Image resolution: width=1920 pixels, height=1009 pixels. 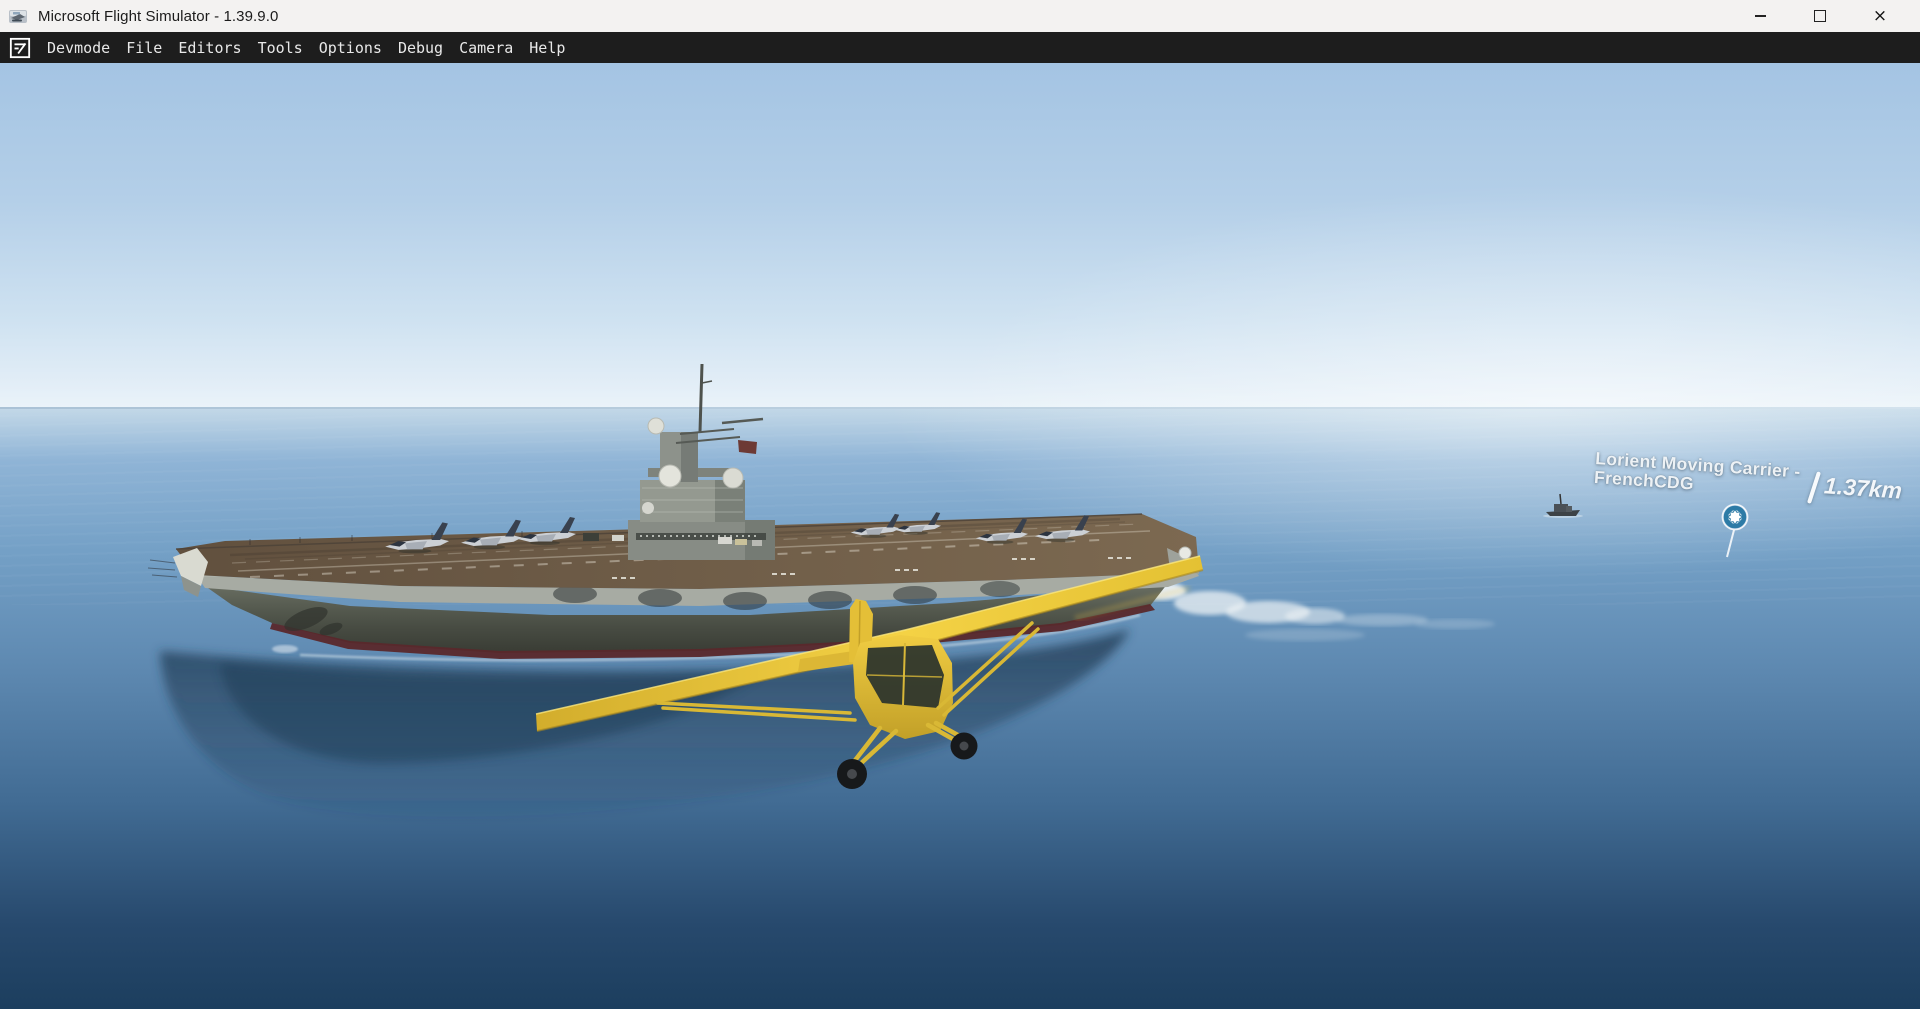 What do you see at coordinates (1730, 543) in the screenshot?
I see `waypoint-leader-line` at bounding box center [1730, 543].